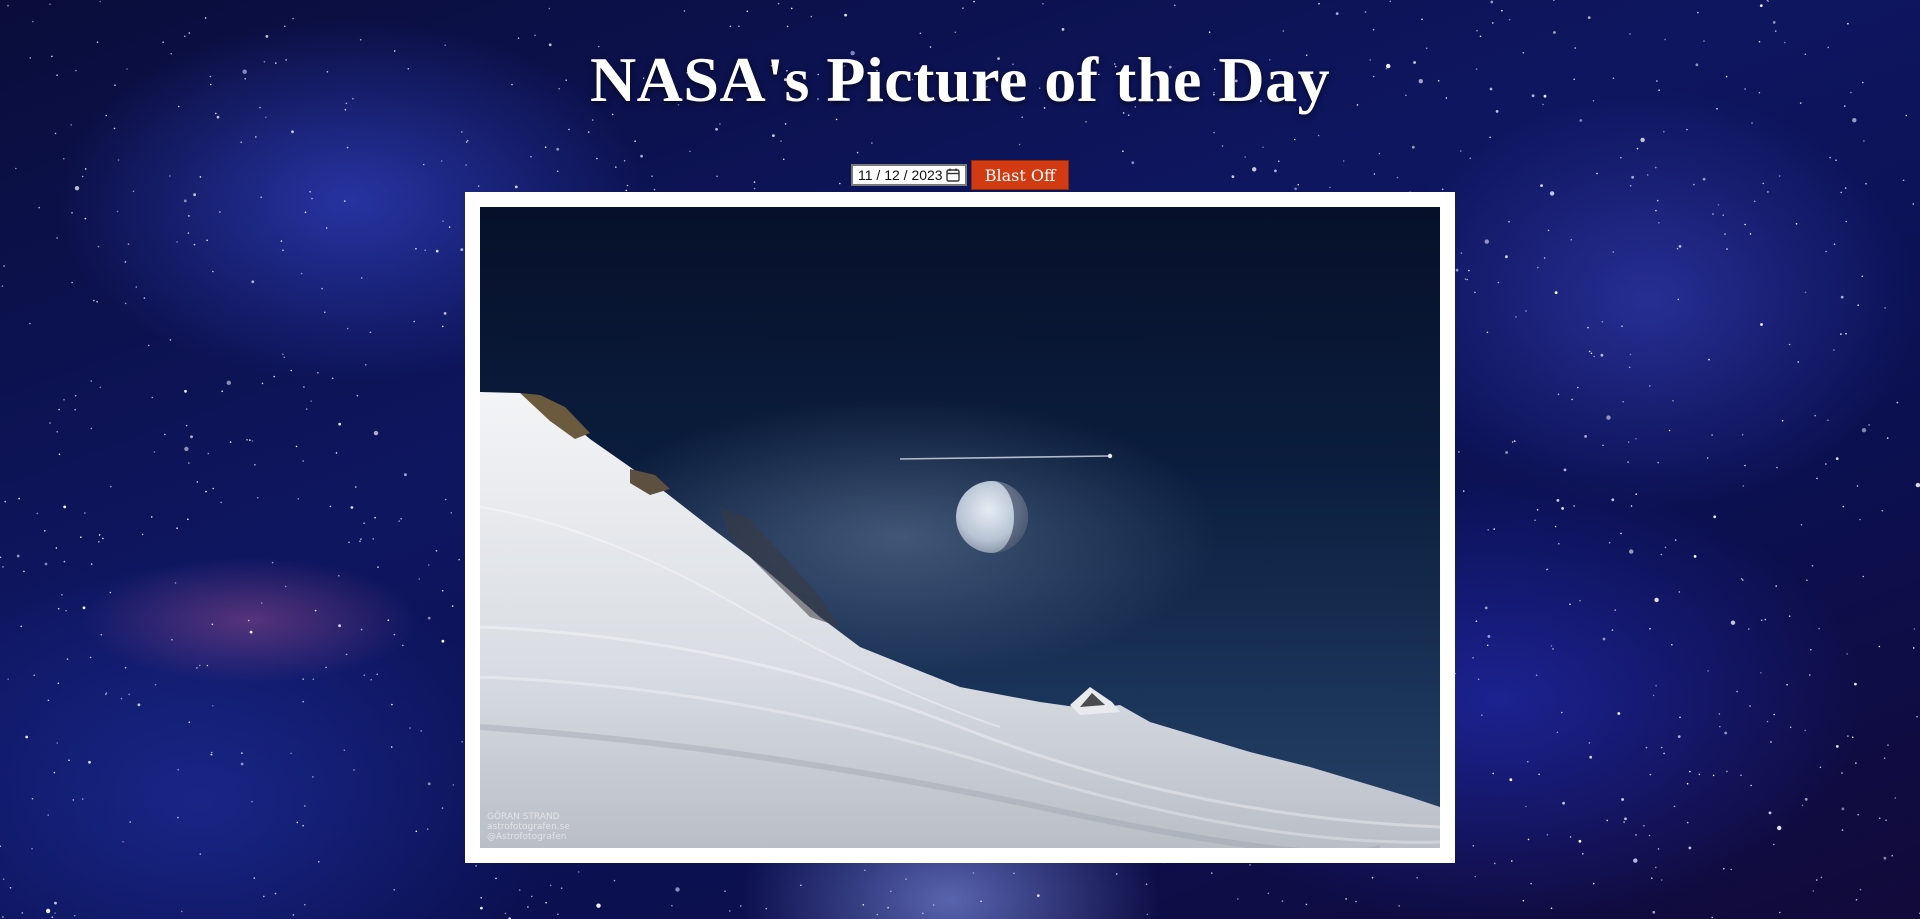  What do you see at coordinates (909, 175) in the screenshot?
I see `date-input: 11 / 12 / 2023` at bounding box center [909, 175].